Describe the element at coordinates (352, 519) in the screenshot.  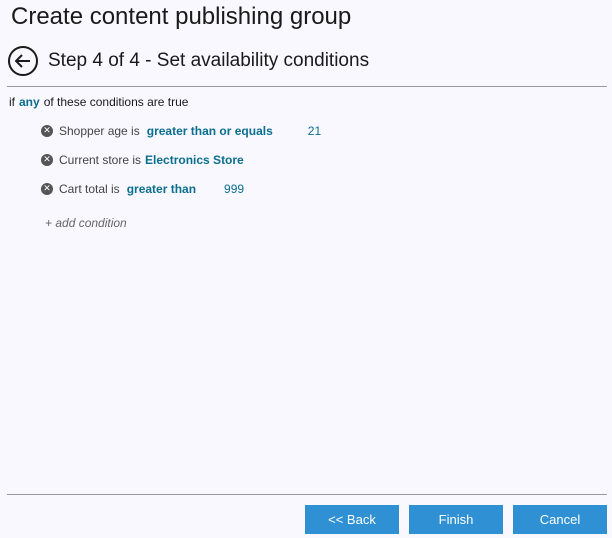
I see `back-button: << Back` at that location.